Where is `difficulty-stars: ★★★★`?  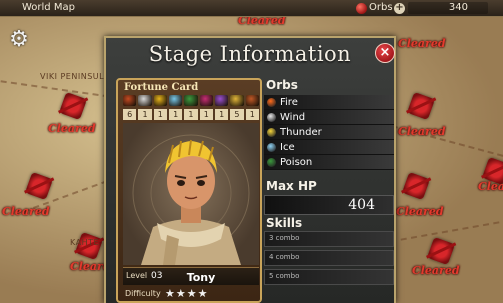
difficulty-stars: ★★★★ is located at coordinates (187, 293).